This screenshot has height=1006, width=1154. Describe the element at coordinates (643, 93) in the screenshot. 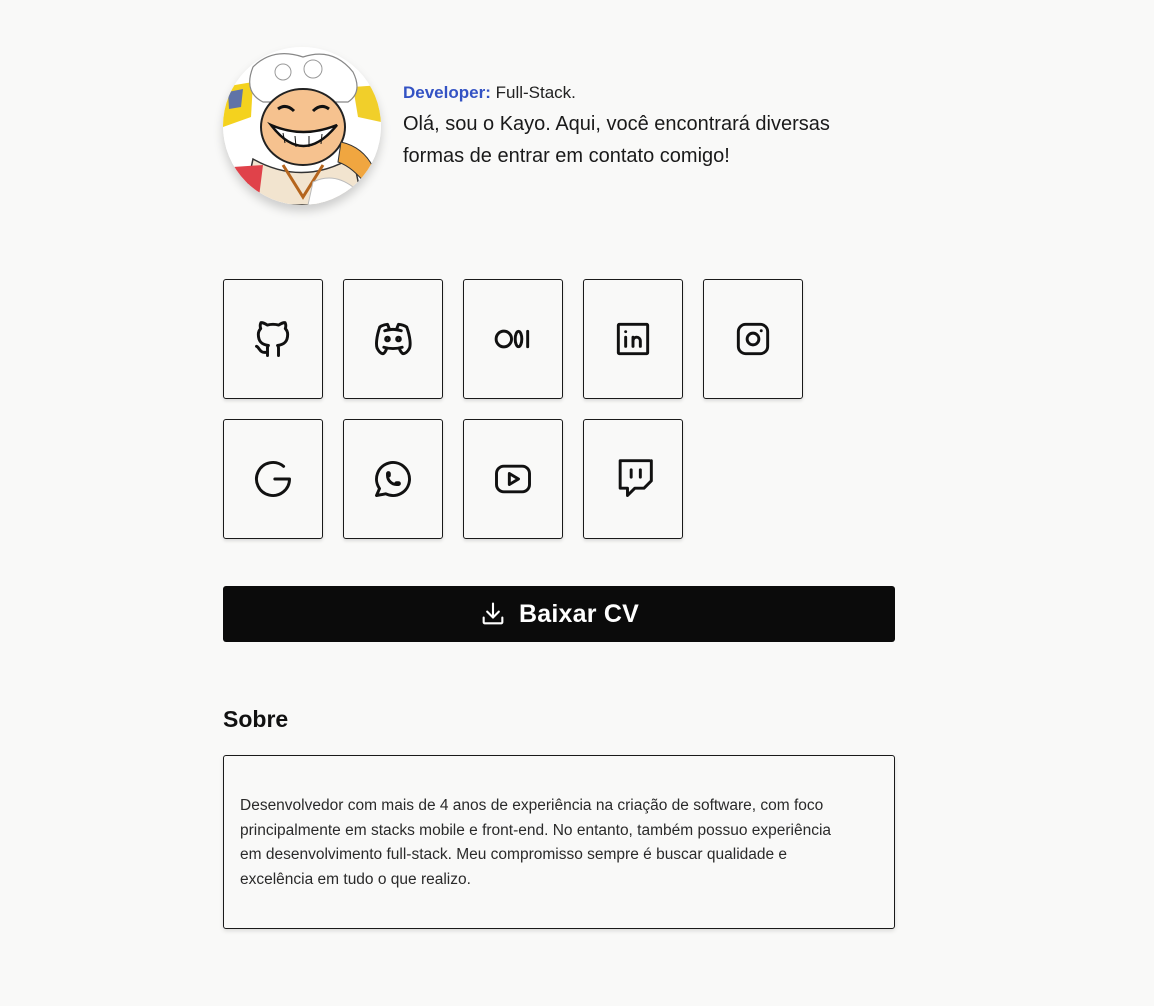

I see `role-line: Developer: Full-Stack.` at that location.